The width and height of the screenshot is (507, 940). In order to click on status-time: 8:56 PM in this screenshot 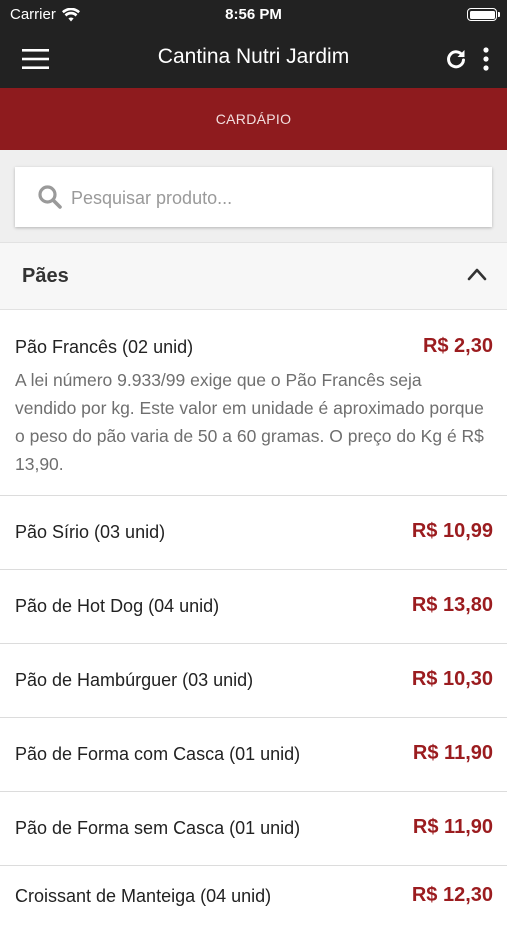, I will do `click(253, 14)`.